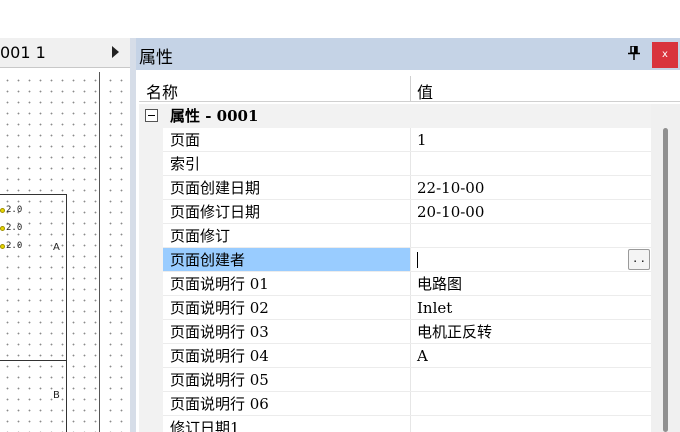 This screenshot has height=432, width=680. I want to click on scrollbar-thumb, so click(665, 280).